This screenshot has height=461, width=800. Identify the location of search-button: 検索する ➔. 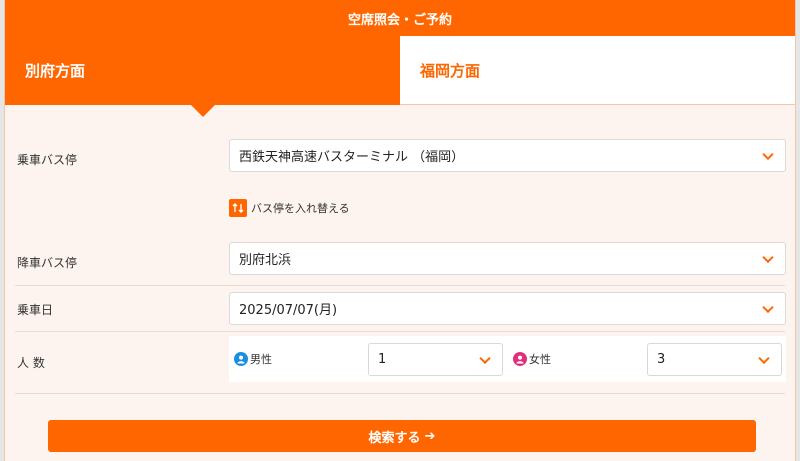
(402, 436).